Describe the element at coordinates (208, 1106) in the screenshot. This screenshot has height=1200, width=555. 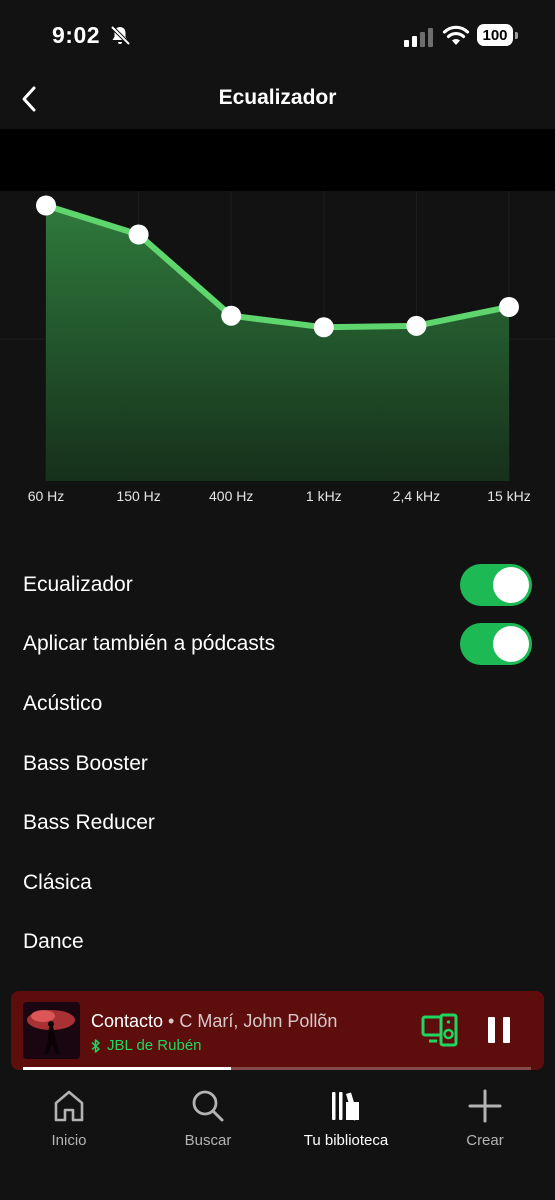
I see `search-icon` at that location.